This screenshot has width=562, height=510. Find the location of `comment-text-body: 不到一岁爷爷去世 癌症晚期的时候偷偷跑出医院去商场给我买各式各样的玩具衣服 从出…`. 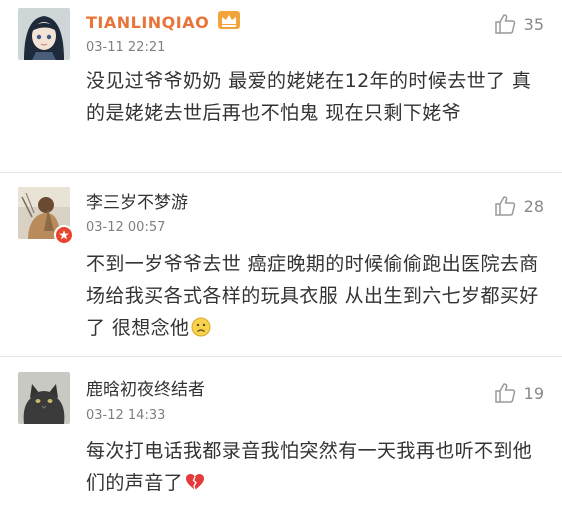

comment-text-body: 不到一岁爷爷去世 癌症晚期的时候偷偷跑出医院去商场给我买各式各样的玩具衣服 从出… is located at coordinates (312, 296).